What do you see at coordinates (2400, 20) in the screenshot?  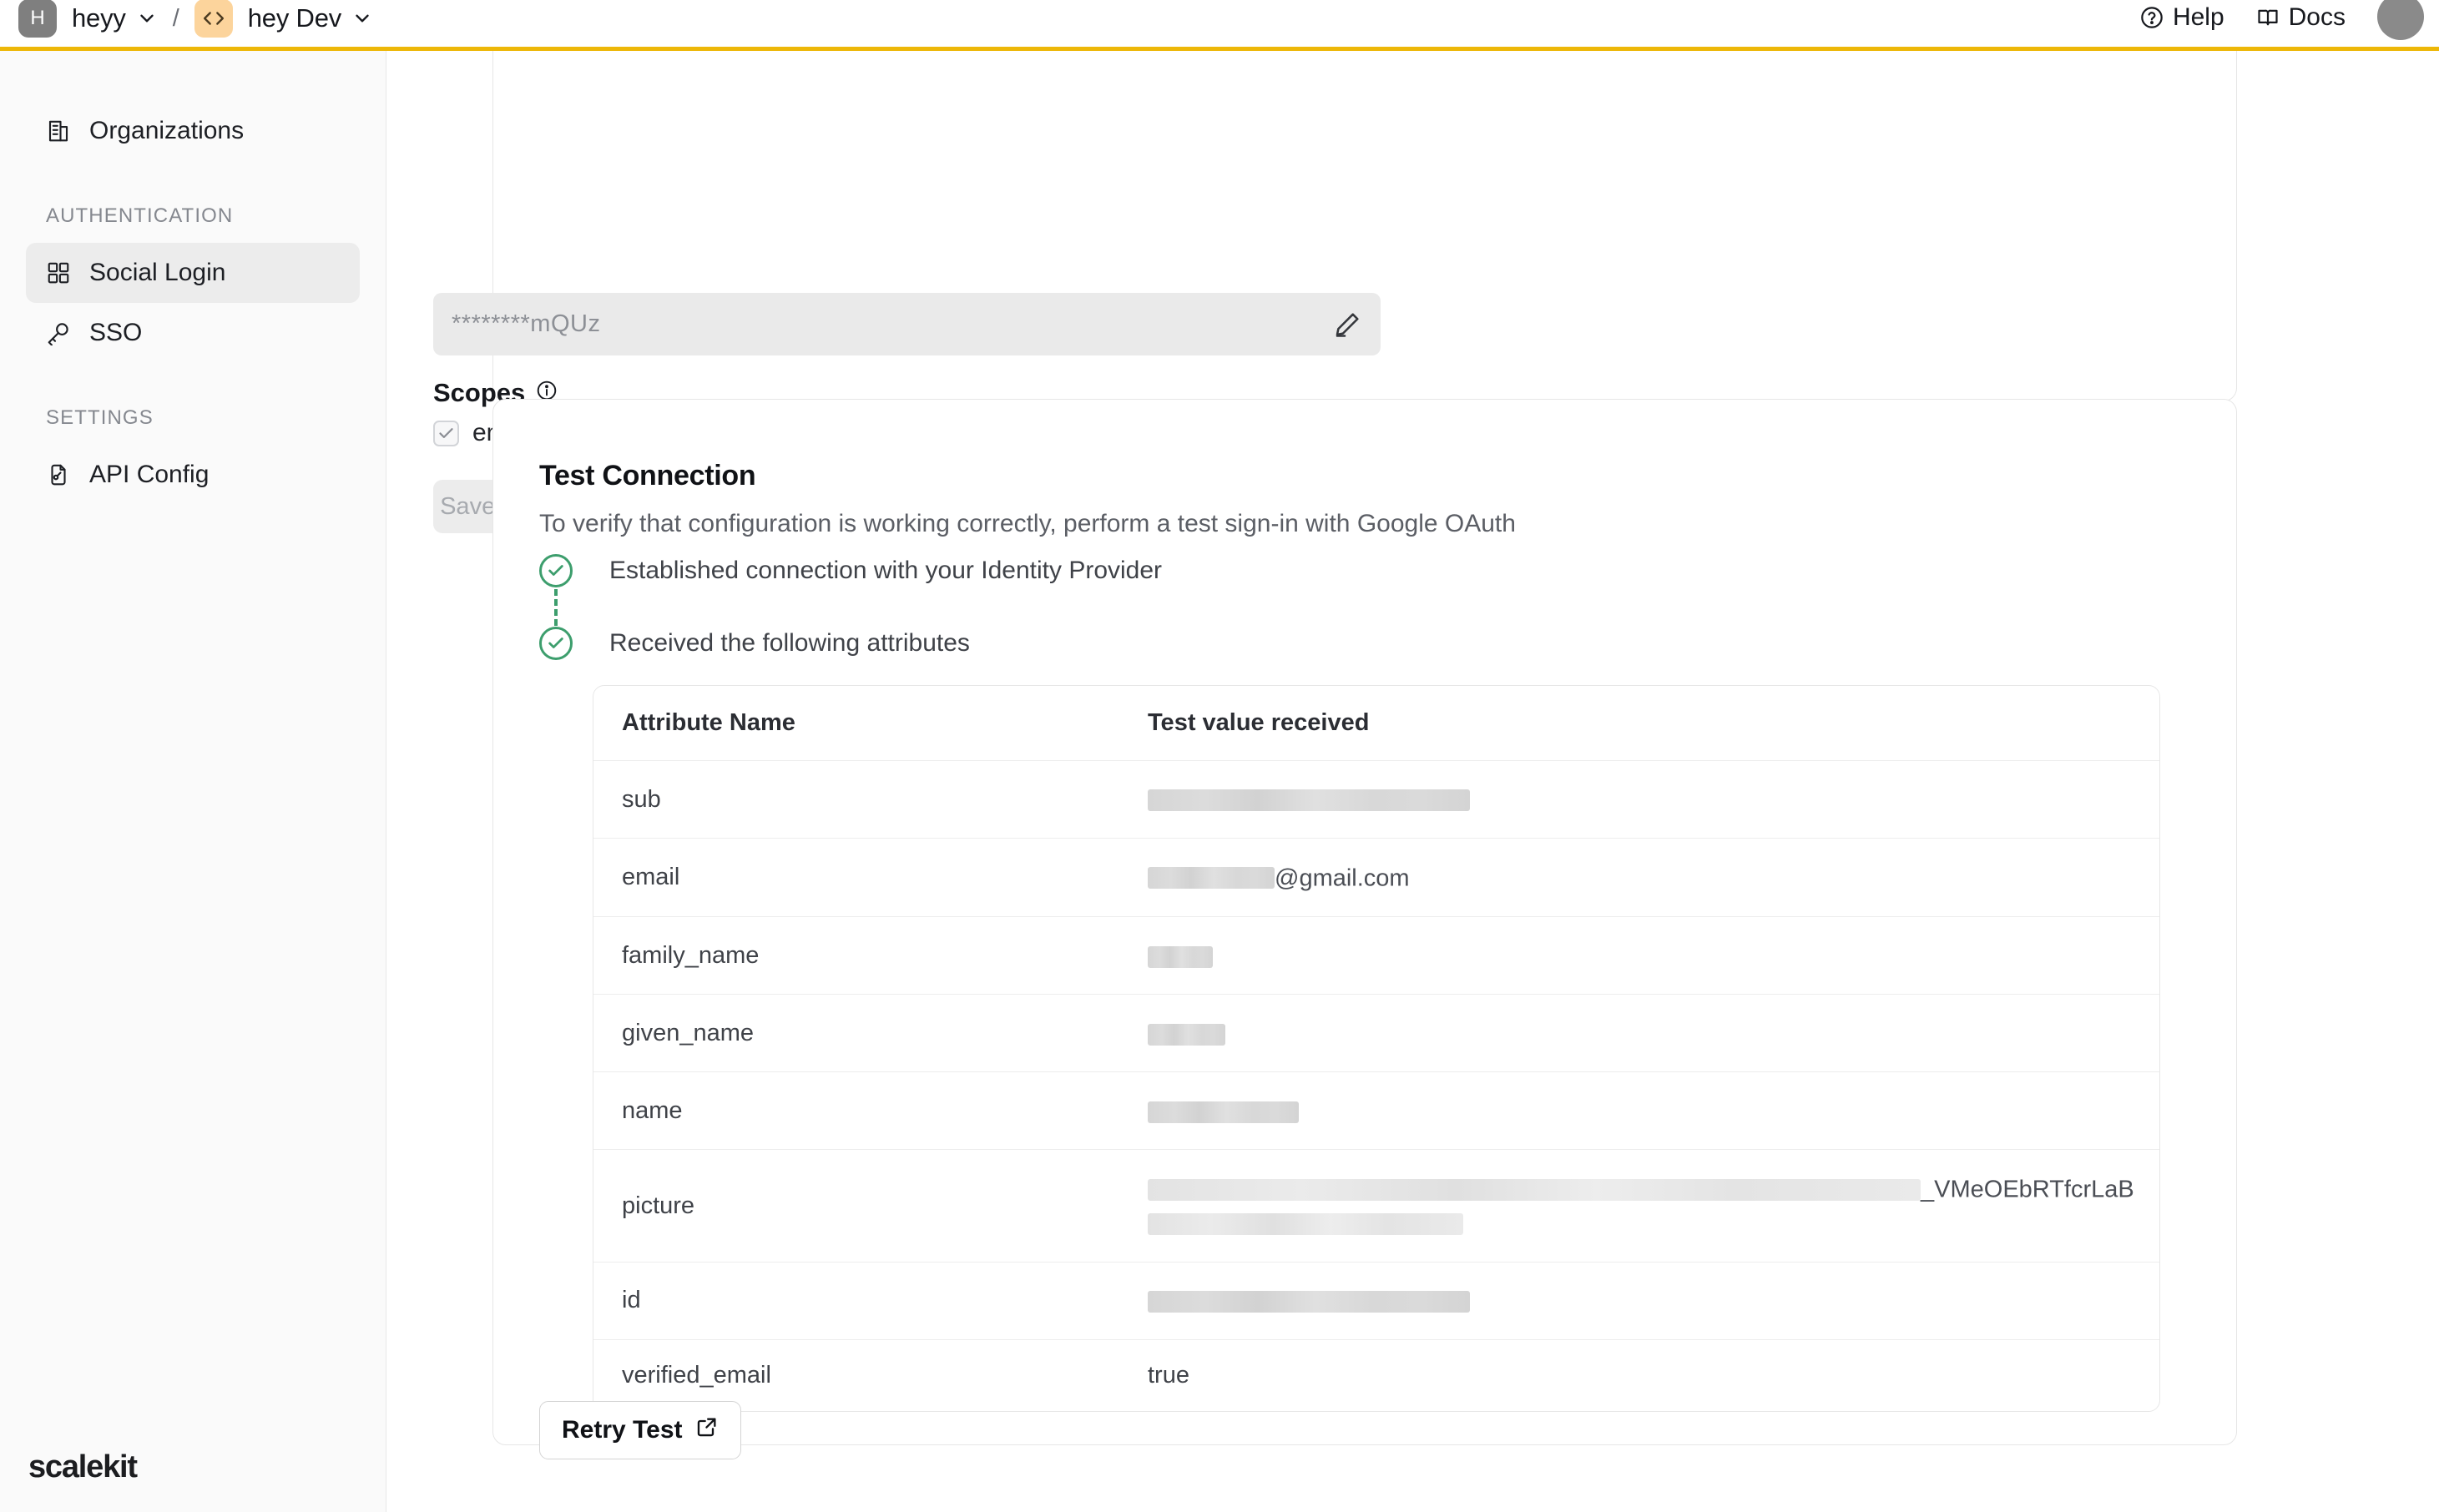 I see `avatar` at bounding box center [2400, 20].